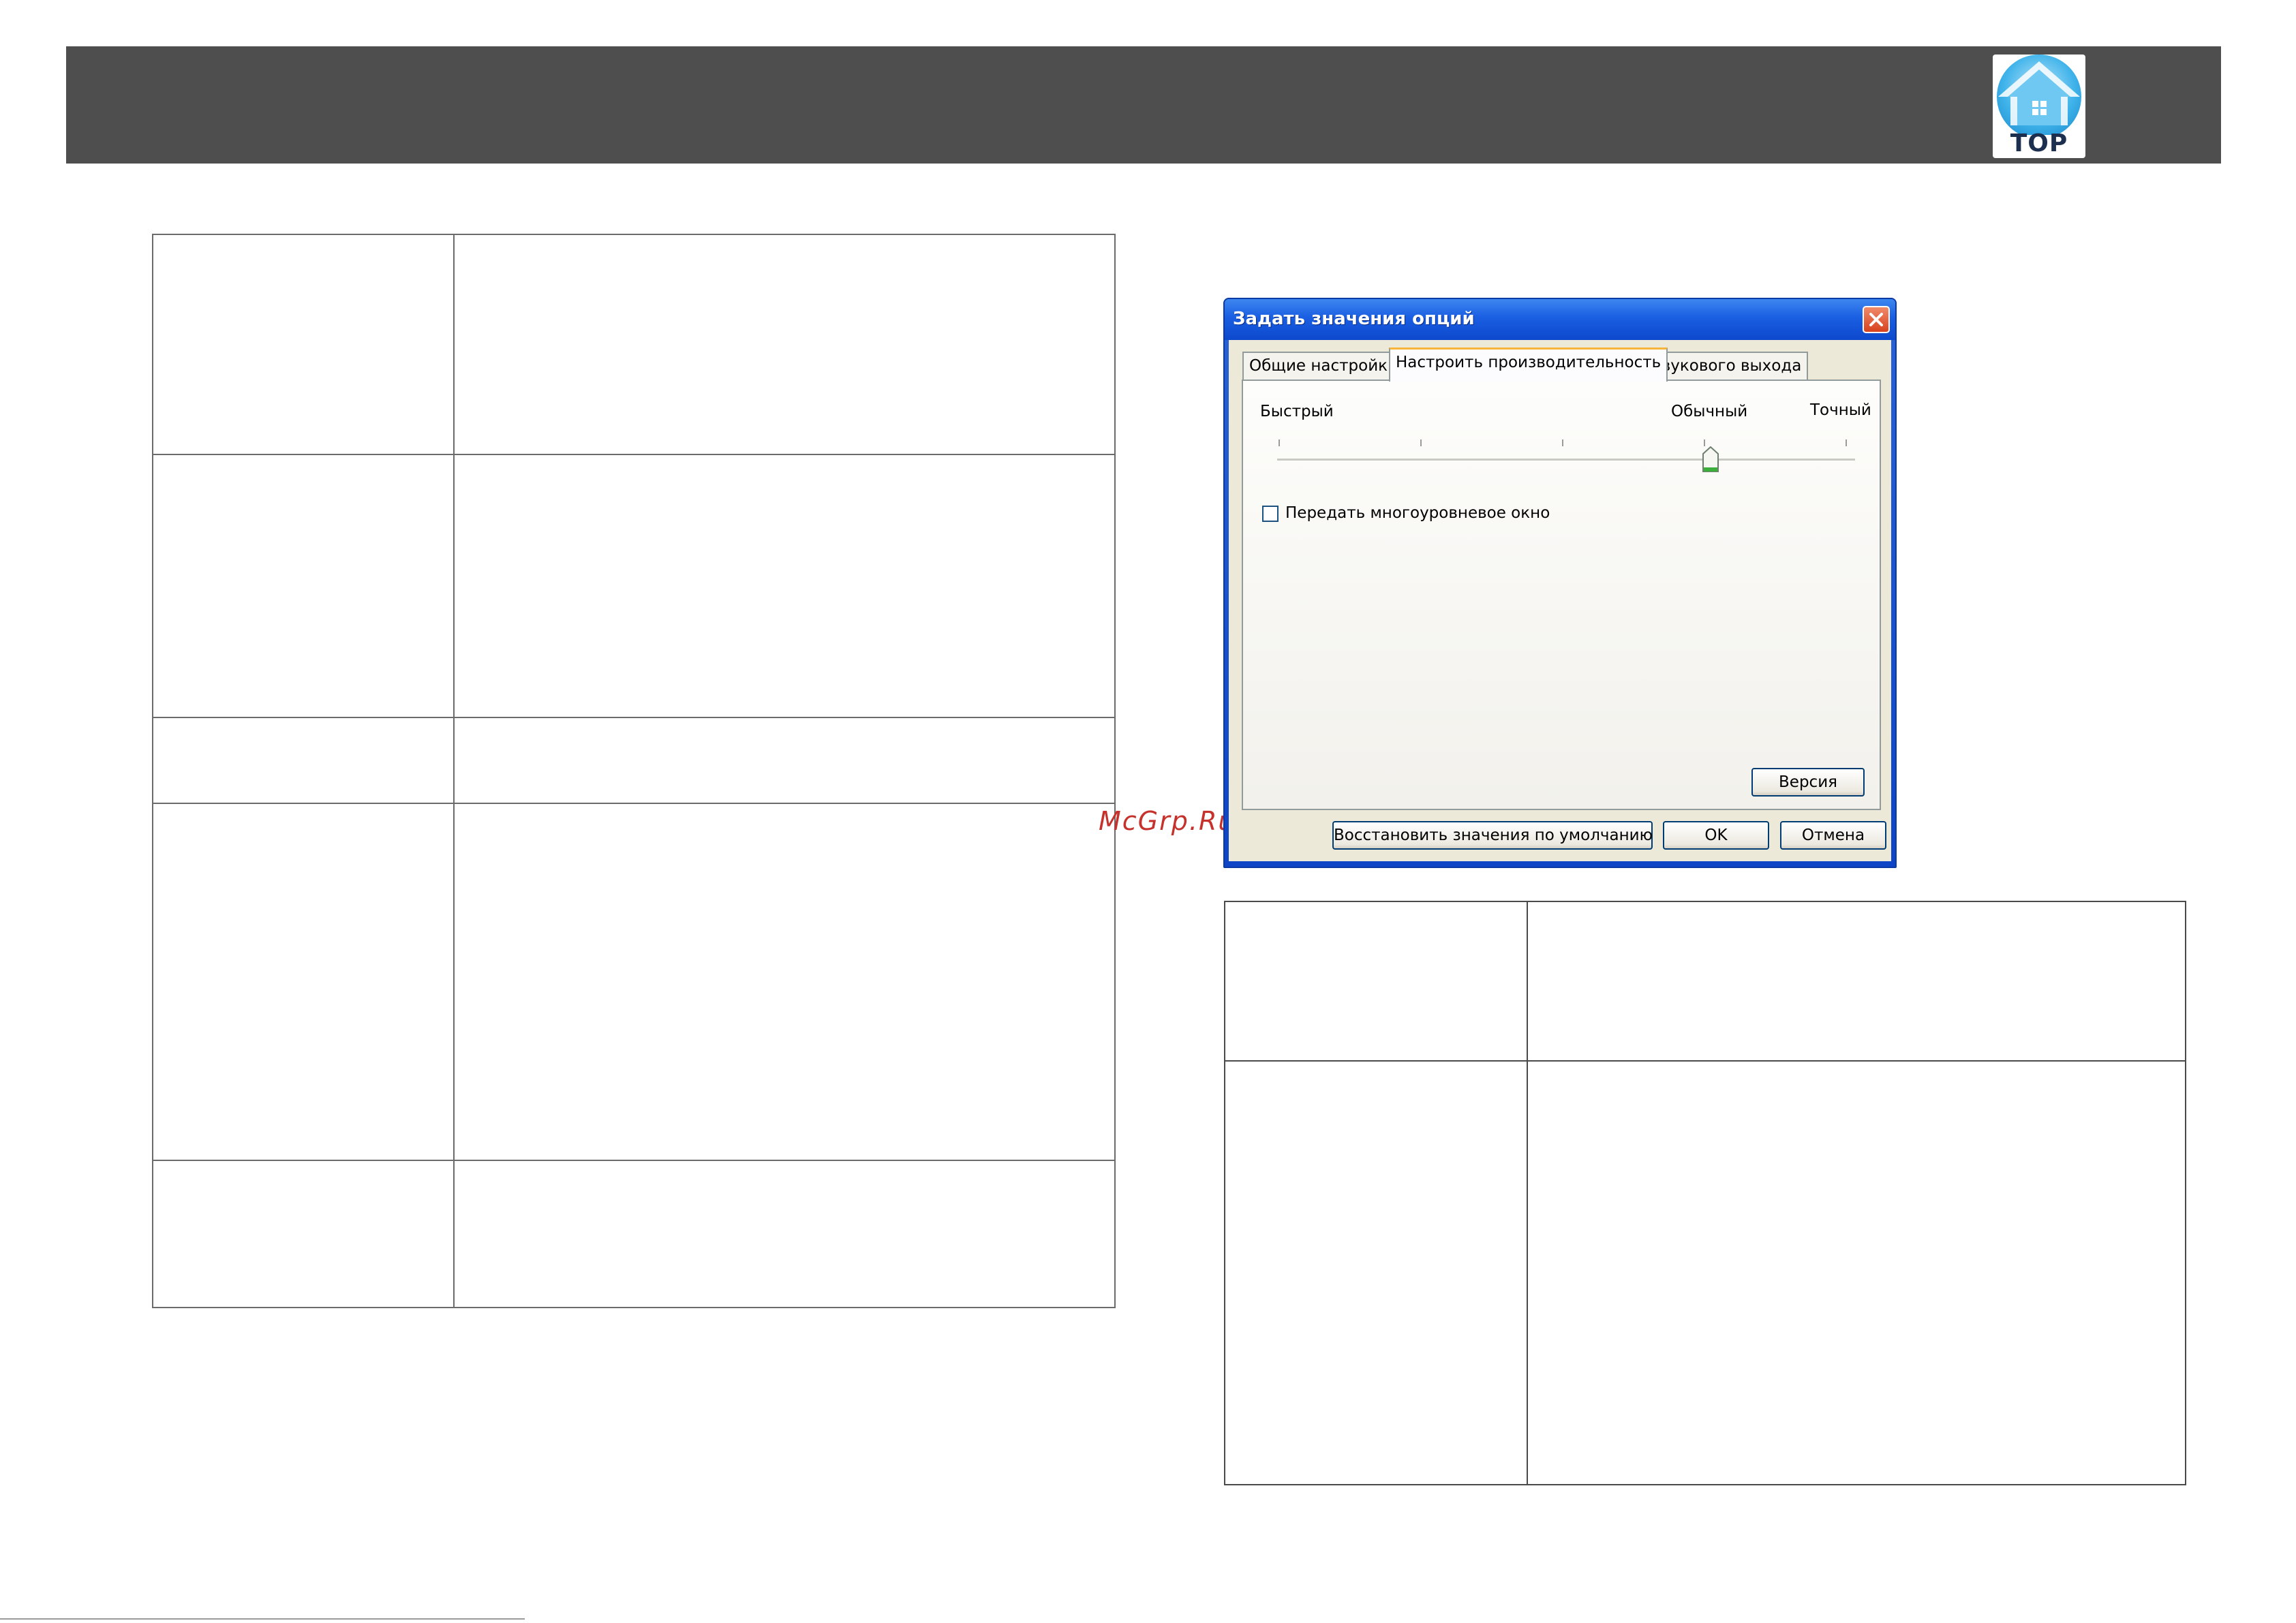 Image resolution: width=2296 pixels, height=1623 pixels. Describe the element at coordinates (1417, 513) in the screenshot. I see `layered-window-label: Передать многоуровневое окно` at that location.